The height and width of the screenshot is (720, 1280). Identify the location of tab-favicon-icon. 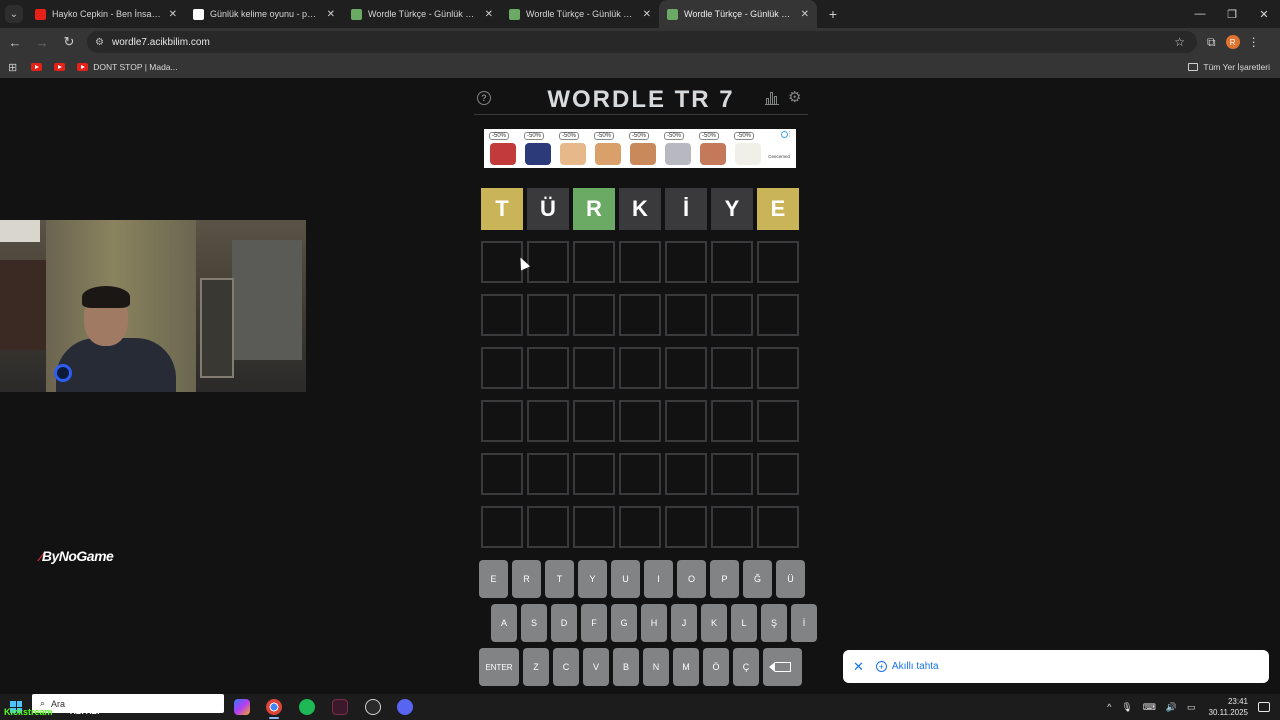
(514, 14).